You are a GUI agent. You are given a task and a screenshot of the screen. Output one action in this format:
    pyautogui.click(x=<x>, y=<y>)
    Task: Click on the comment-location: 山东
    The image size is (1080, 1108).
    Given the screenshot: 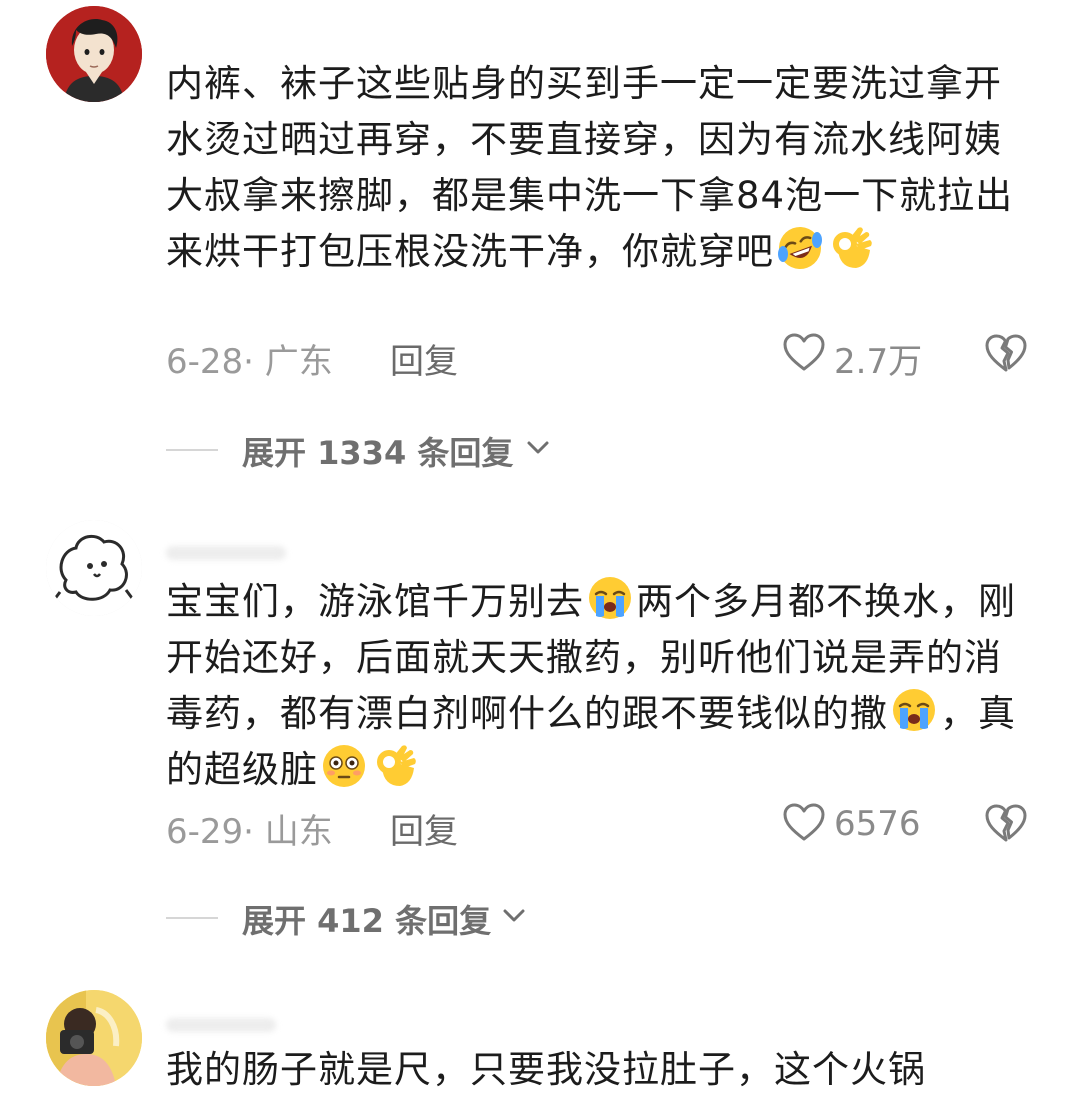 What is the action you would take?
    pyautogui.click(x=298, y=832)
    